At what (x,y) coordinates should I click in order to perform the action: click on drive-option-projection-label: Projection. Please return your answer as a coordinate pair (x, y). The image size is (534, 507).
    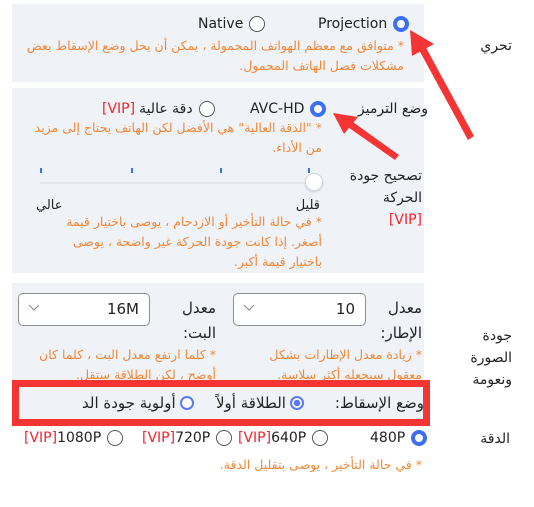
    Looking at the image, I should click on (353, 24).